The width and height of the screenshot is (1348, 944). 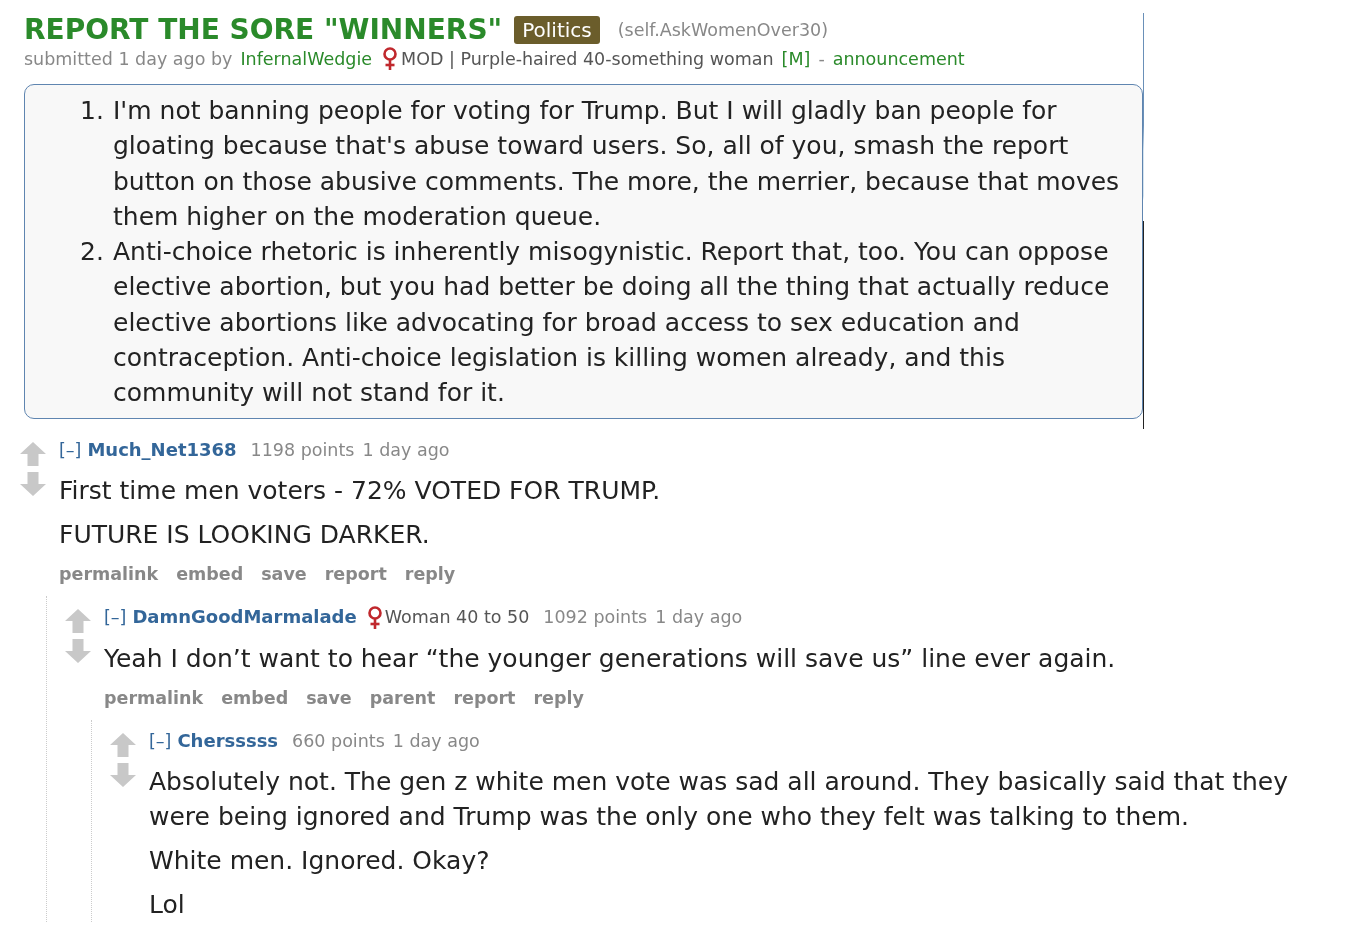 I want to click on score-text: 660 points, so click(x=338, y=740).